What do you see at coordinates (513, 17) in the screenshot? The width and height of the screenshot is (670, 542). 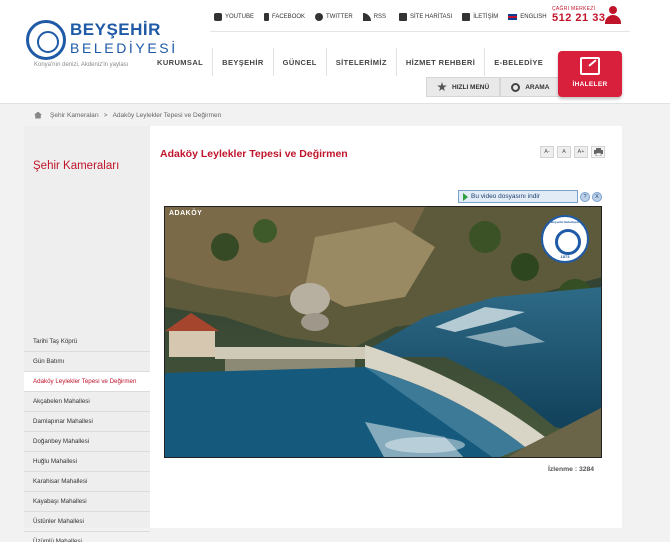 I see `uk-flag-icon` at bounding box center [513, 17].